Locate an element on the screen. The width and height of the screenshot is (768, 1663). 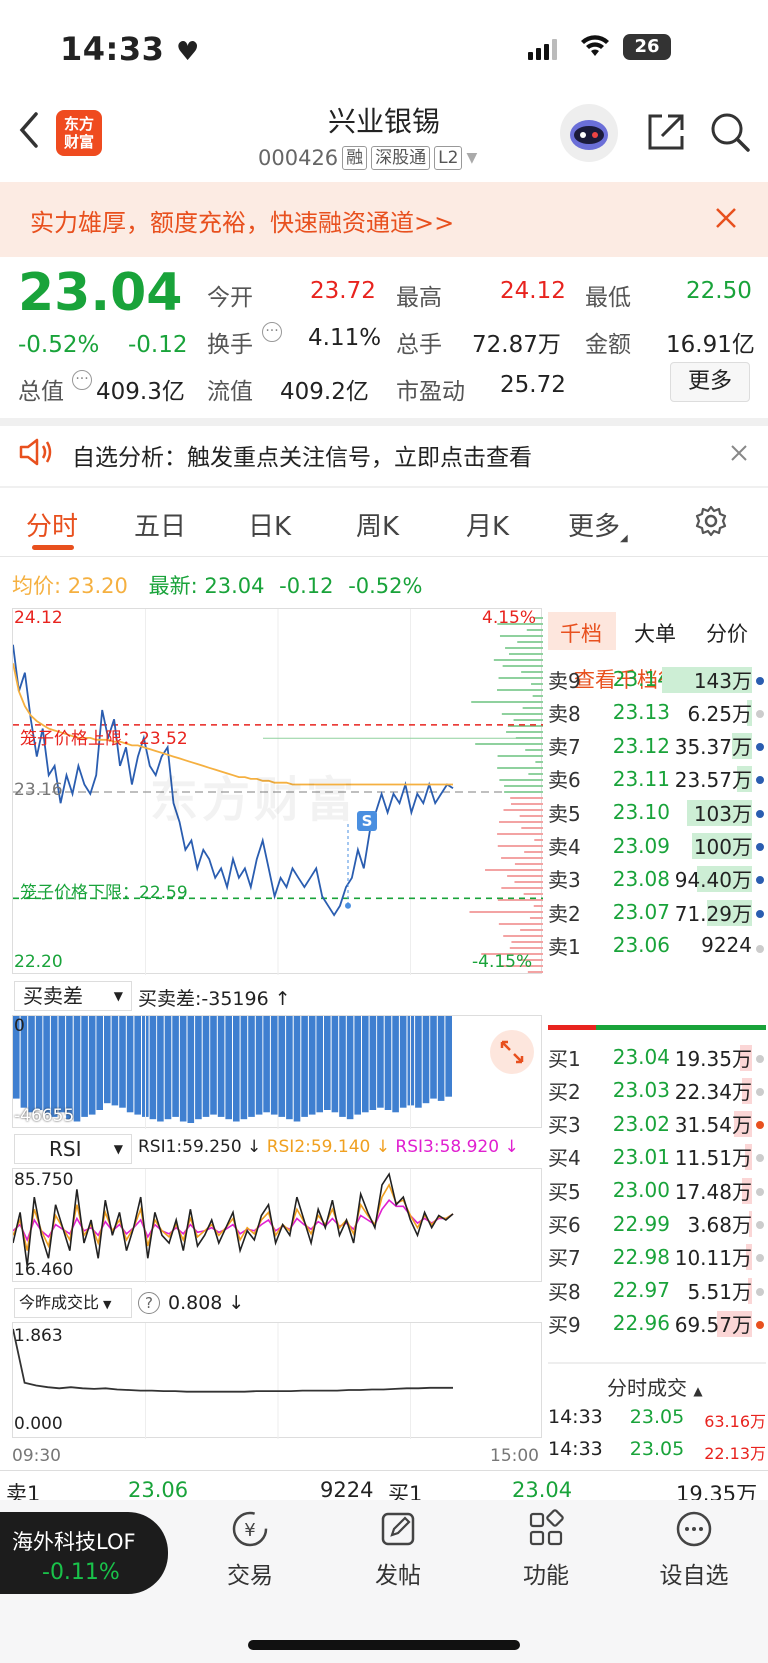
label-low: 最低 is located at coordinates (608, 298).